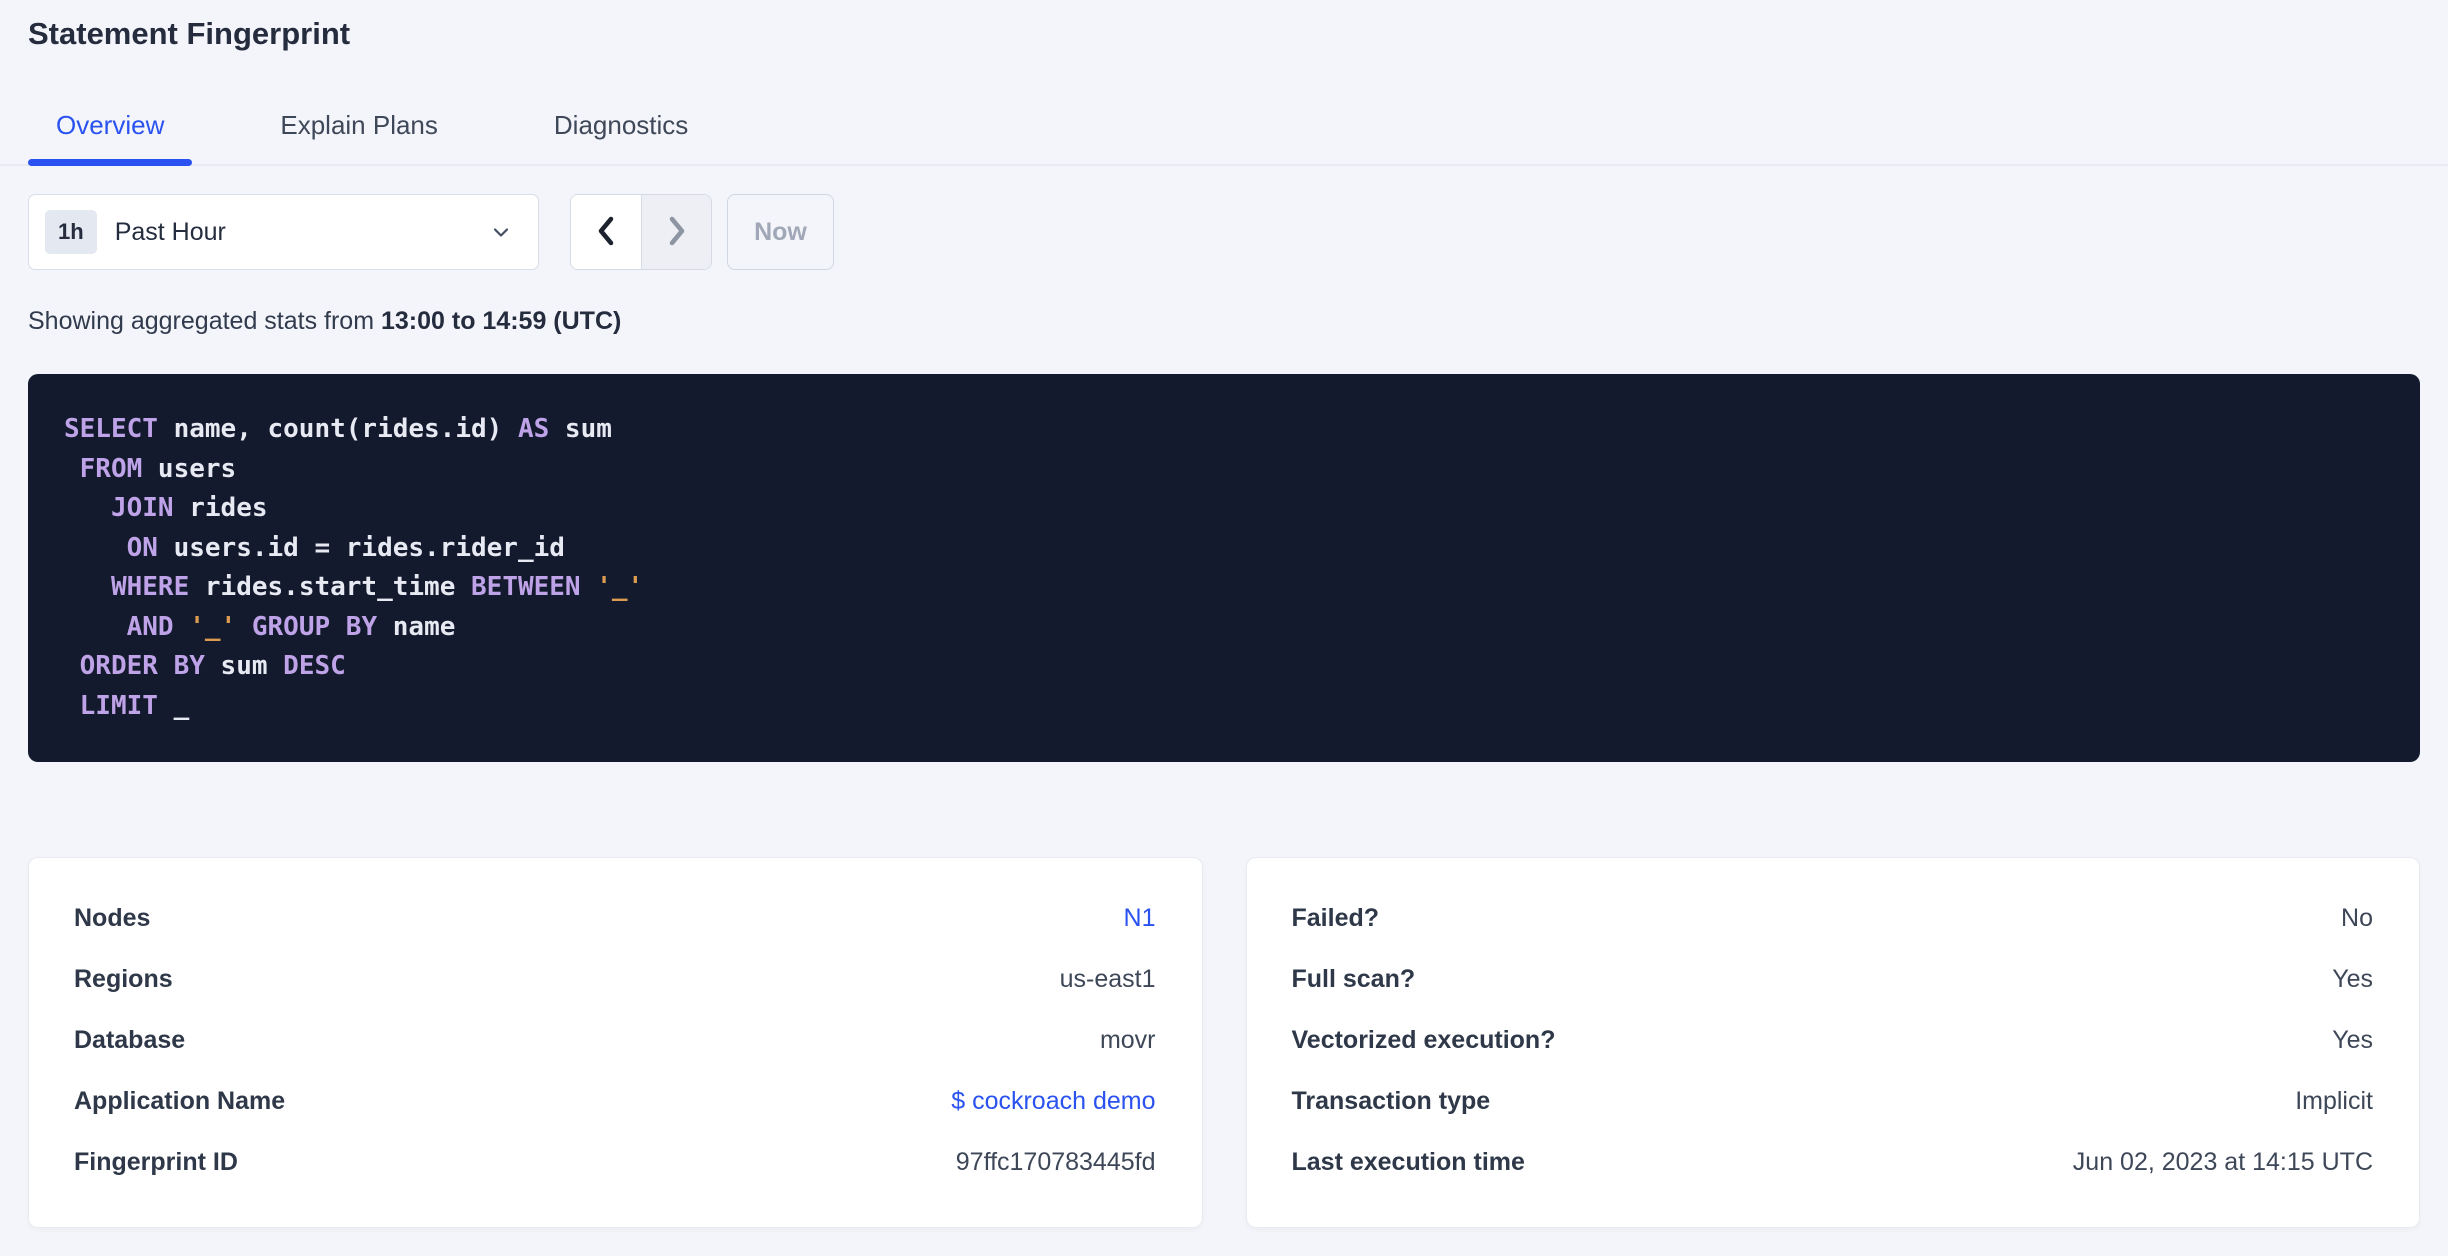 This screenshot has height=1256, width=2448. Describe the element at coordinates (2222, 1162) in the screenshot. I see `row-value: Jun 02, 2023 at 14:15 UTC` at that location.